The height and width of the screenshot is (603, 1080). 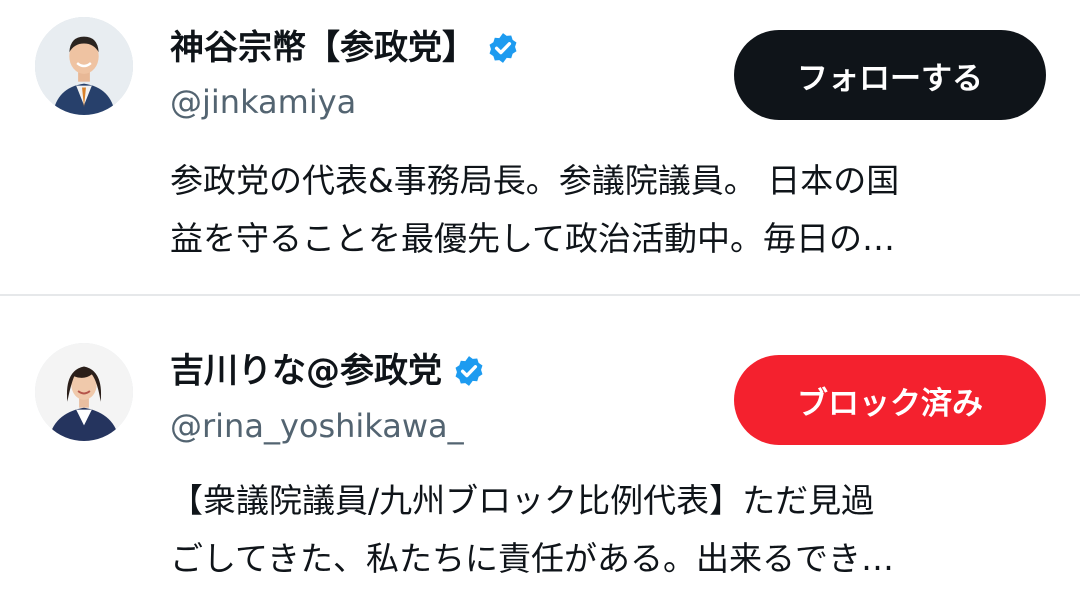 What do you see at coordinates (535, 180) in the screenshot?
I see `bio-line: 参政党の代表&事務局長。参議院議員。 日本の国` at bounding box center [535, 180].